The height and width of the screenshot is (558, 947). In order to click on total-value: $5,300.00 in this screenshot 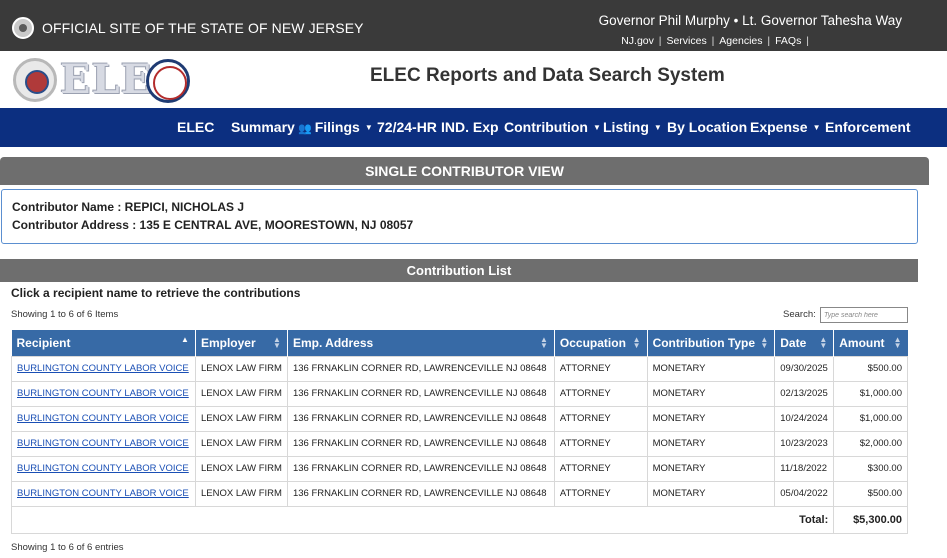, I will do `click(870, 519)`.